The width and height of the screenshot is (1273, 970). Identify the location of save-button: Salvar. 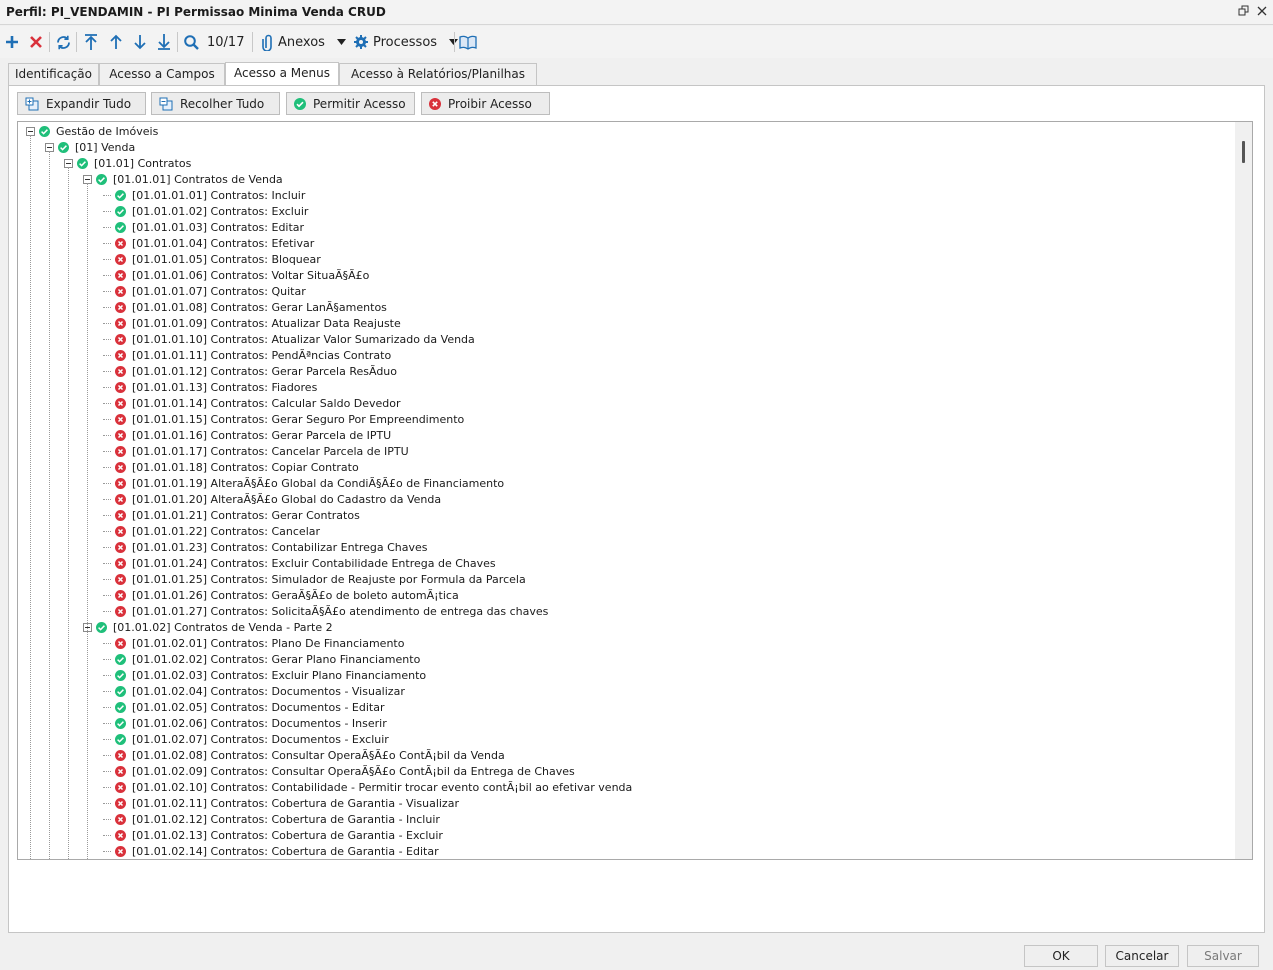
(1223, 956).